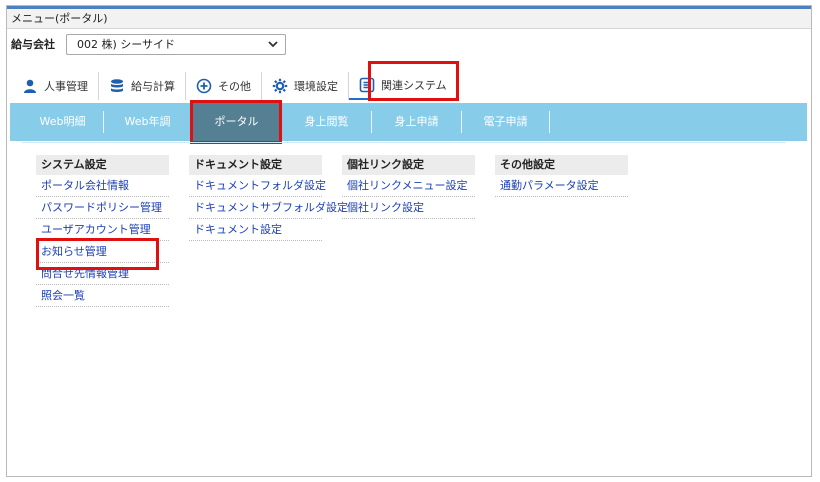 Image resolution: width=820 pixels, height=482 pixels. I want to click on nav-web-year-end: Web年調, so click(148, 122).